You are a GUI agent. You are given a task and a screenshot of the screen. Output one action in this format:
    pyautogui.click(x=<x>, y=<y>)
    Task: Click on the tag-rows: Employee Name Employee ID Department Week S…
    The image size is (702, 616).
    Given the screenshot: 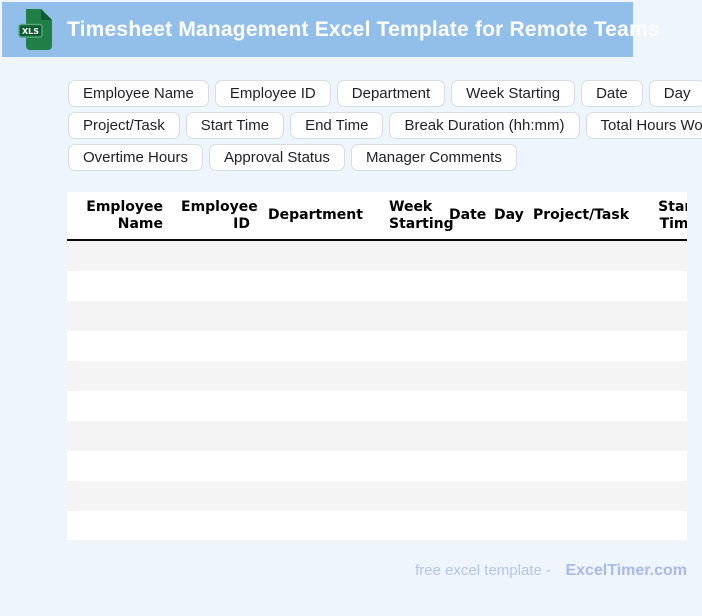 What is the action you would take?
    pyautogui.click(x=385, y=128)
    